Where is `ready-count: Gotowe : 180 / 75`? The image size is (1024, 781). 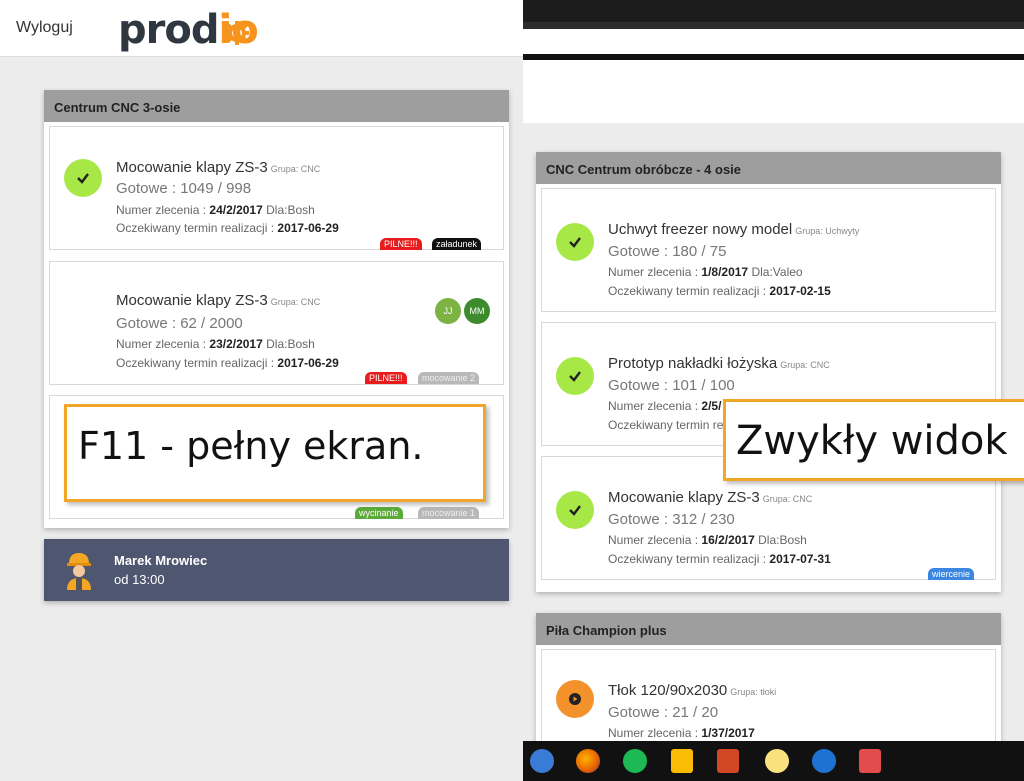 ready-count: Gotowe : 180 / 75 is located at coordinates (667, 251).